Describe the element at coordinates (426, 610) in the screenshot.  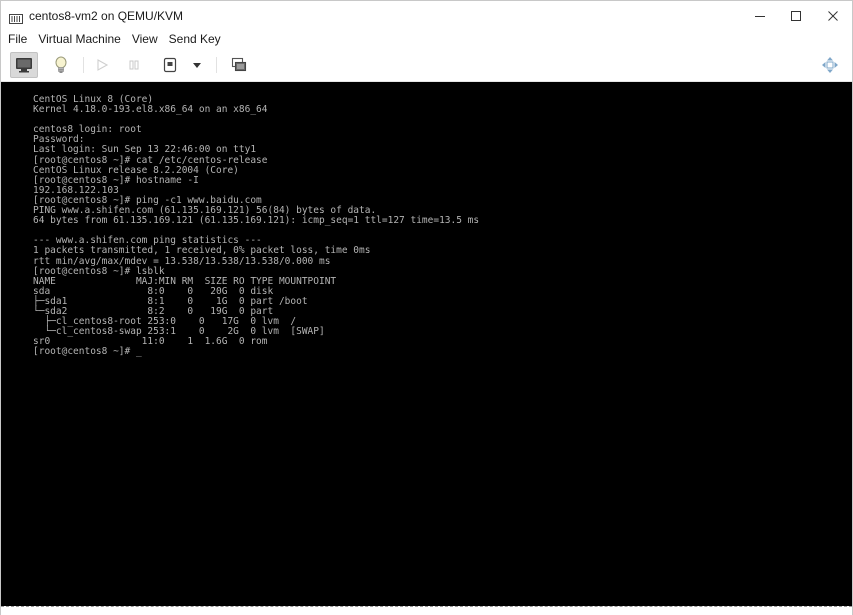
I see `window-bottom-edge` at that location.